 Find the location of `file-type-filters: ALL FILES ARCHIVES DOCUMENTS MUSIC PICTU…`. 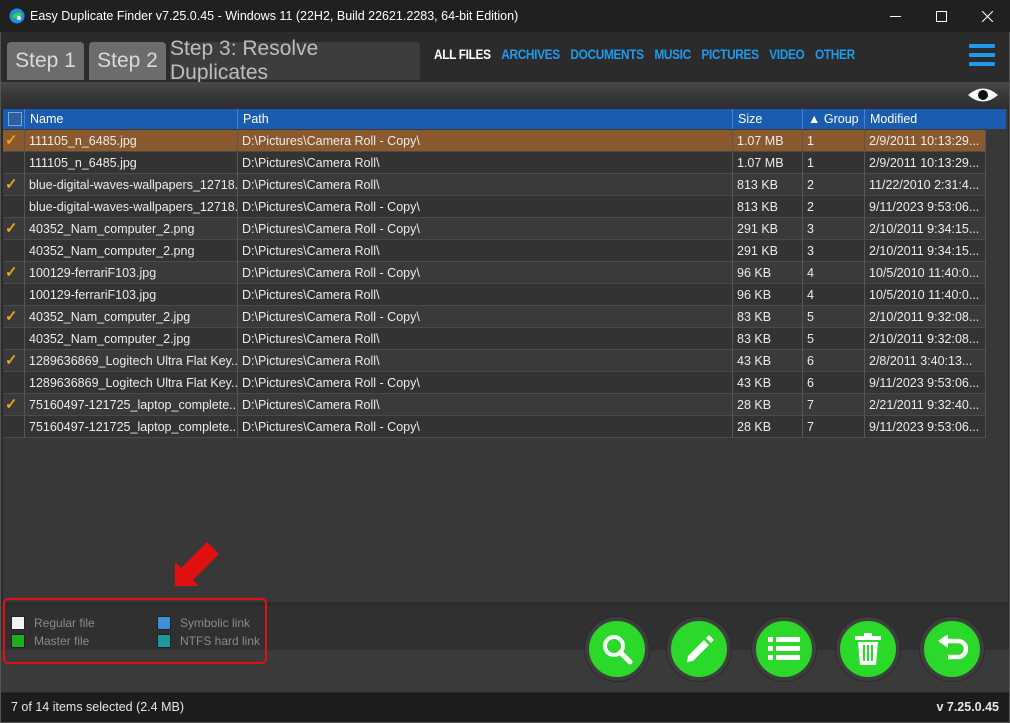

file-type-filters: ALL FILES ARCHIVES DOCUMENTS MUSIC PICTU… is located at coordinates (649, 57).